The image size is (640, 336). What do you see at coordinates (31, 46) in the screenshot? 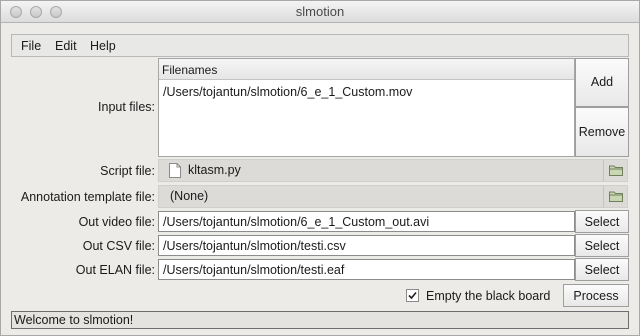
I see `menu-file: File` at bounding box center [31, 46].